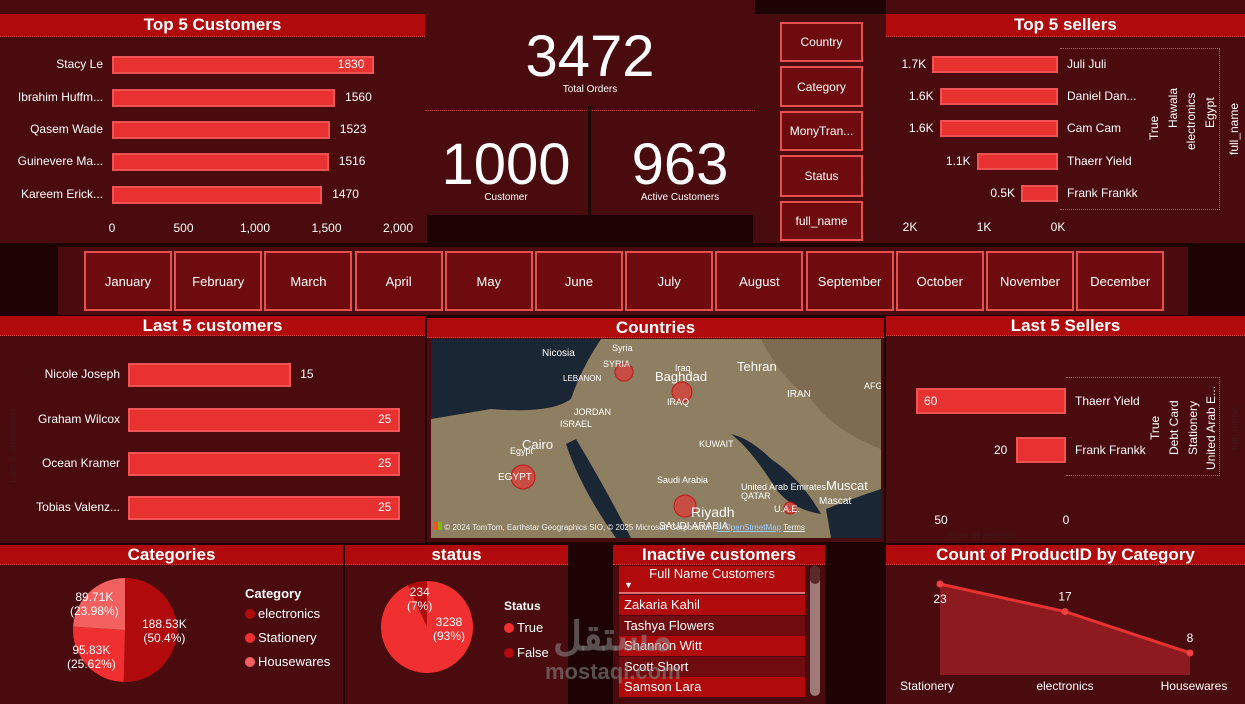 This screenshot has height=704, width=1245. Describe the element at coordinates (716, 444) in the screenshot. I see `map-label: KUWAIT` at that location.